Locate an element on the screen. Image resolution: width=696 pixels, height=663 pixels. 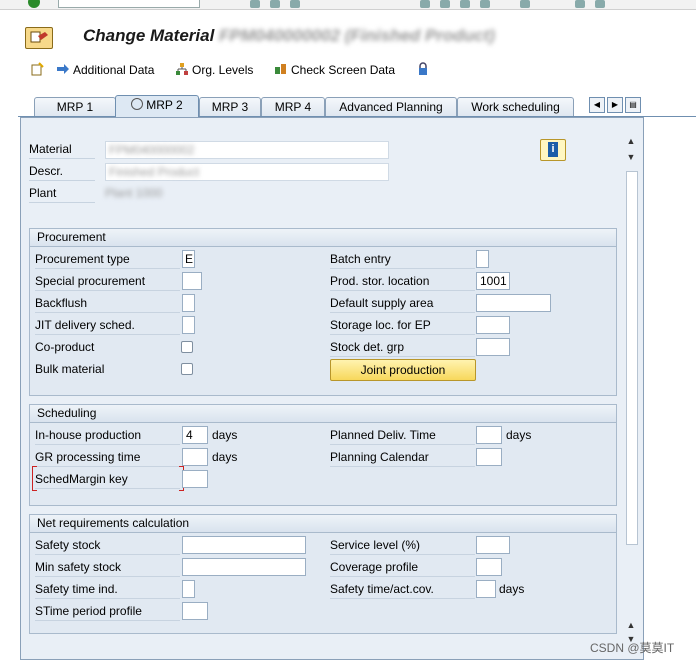
plant-label: Plant is located at coordinates (62, 194).